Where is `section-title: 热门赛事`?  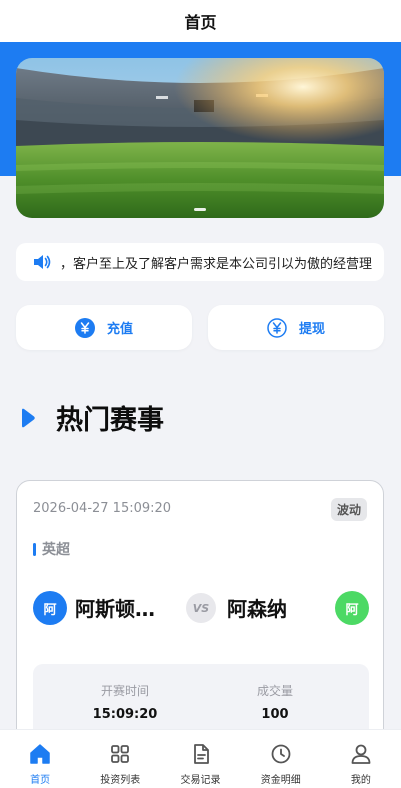
section-title: 热门赛事 is located at coordinates (110, 420).